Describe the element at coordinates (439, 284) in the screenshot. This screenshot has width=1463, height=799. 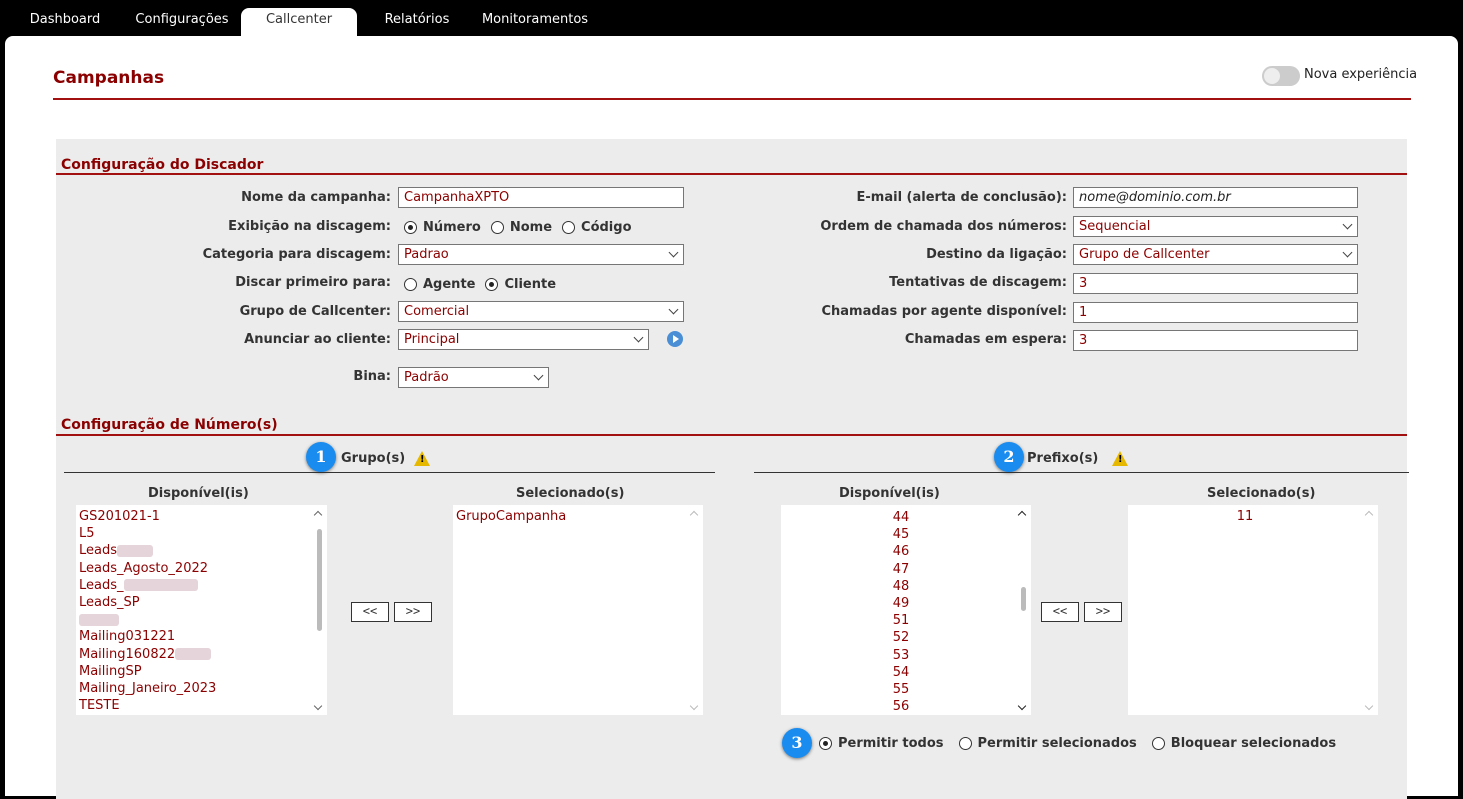
I see `dial-first-option-agente: Agente` at that location.